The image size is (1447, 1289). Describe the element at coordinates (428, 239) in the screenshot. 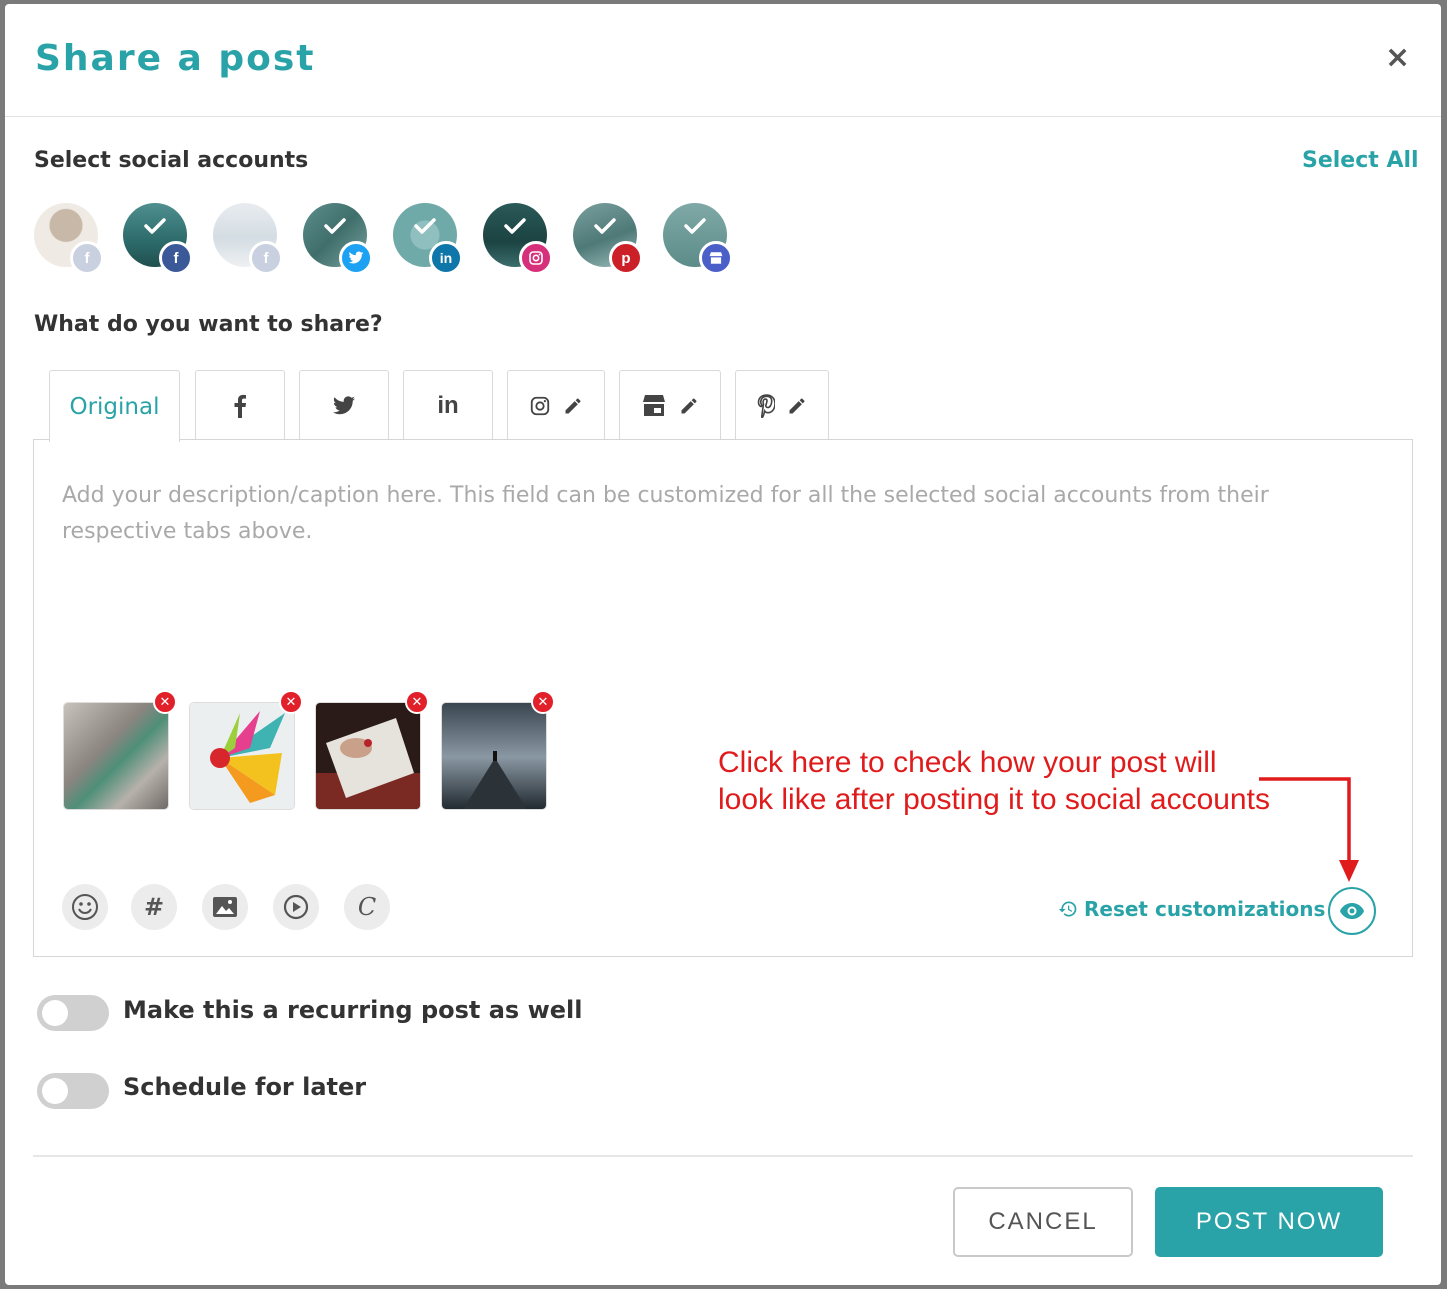

I see `account-avatar-5: in` at that location.